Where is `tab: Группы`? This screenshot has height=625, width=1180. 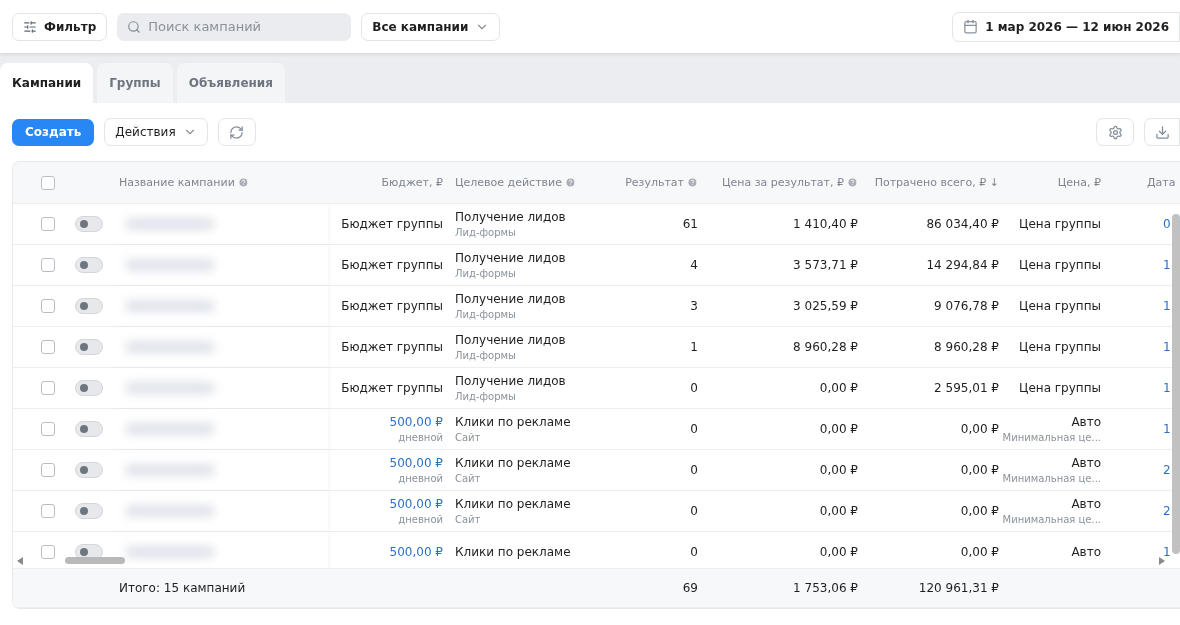
tab: Группы is located at coordinates (135, 83).